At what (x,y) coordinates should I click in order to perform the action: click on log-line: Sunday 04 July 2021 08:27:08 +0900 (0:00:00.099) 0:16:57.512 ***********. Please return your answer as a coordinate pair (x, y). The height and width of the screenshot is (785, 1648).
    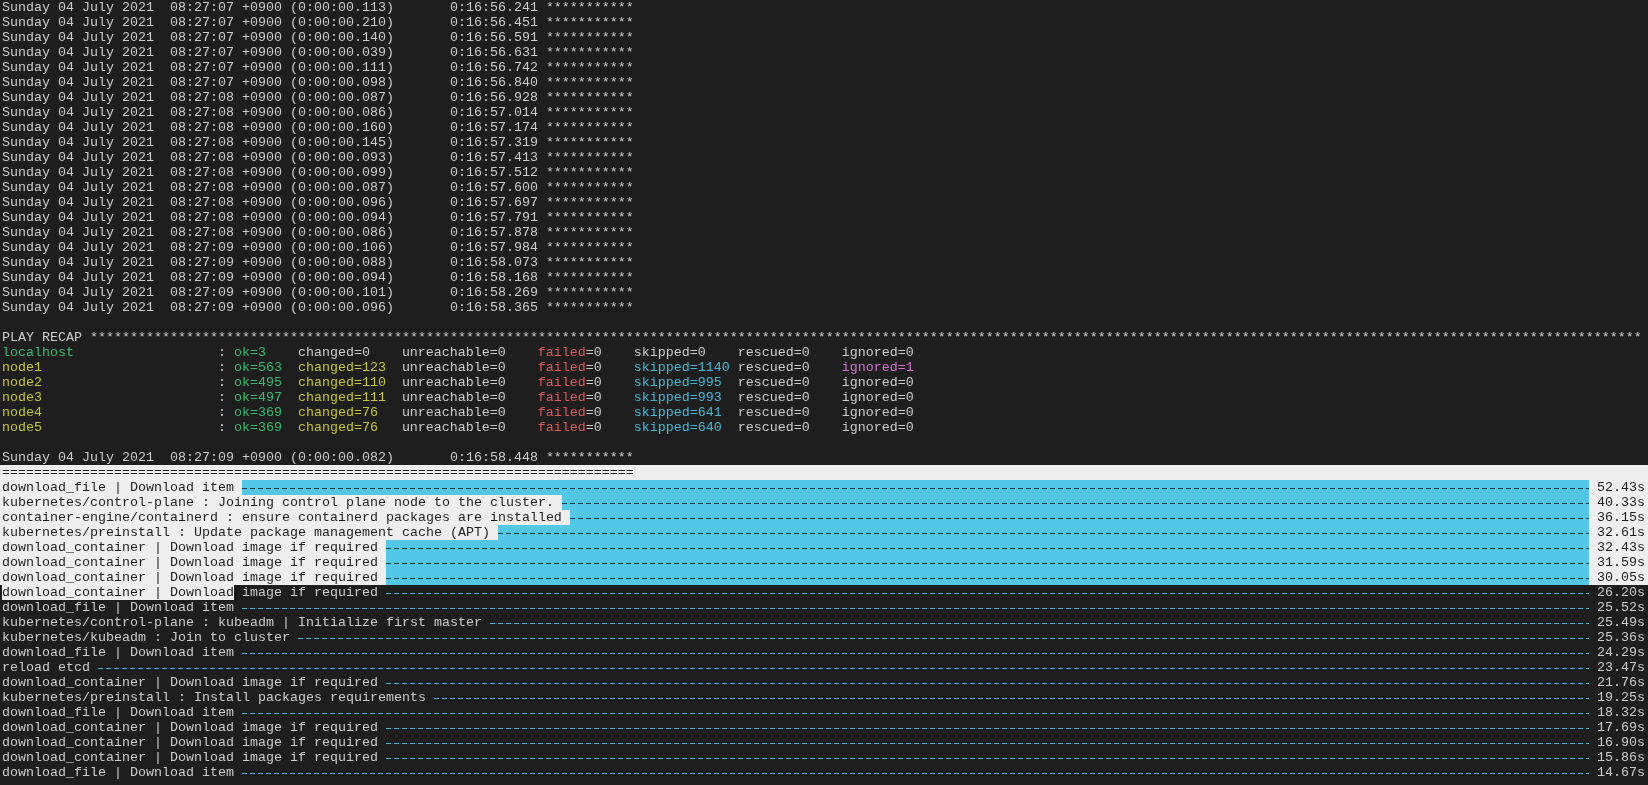
    Looking at the image, I should click on (318, 172).